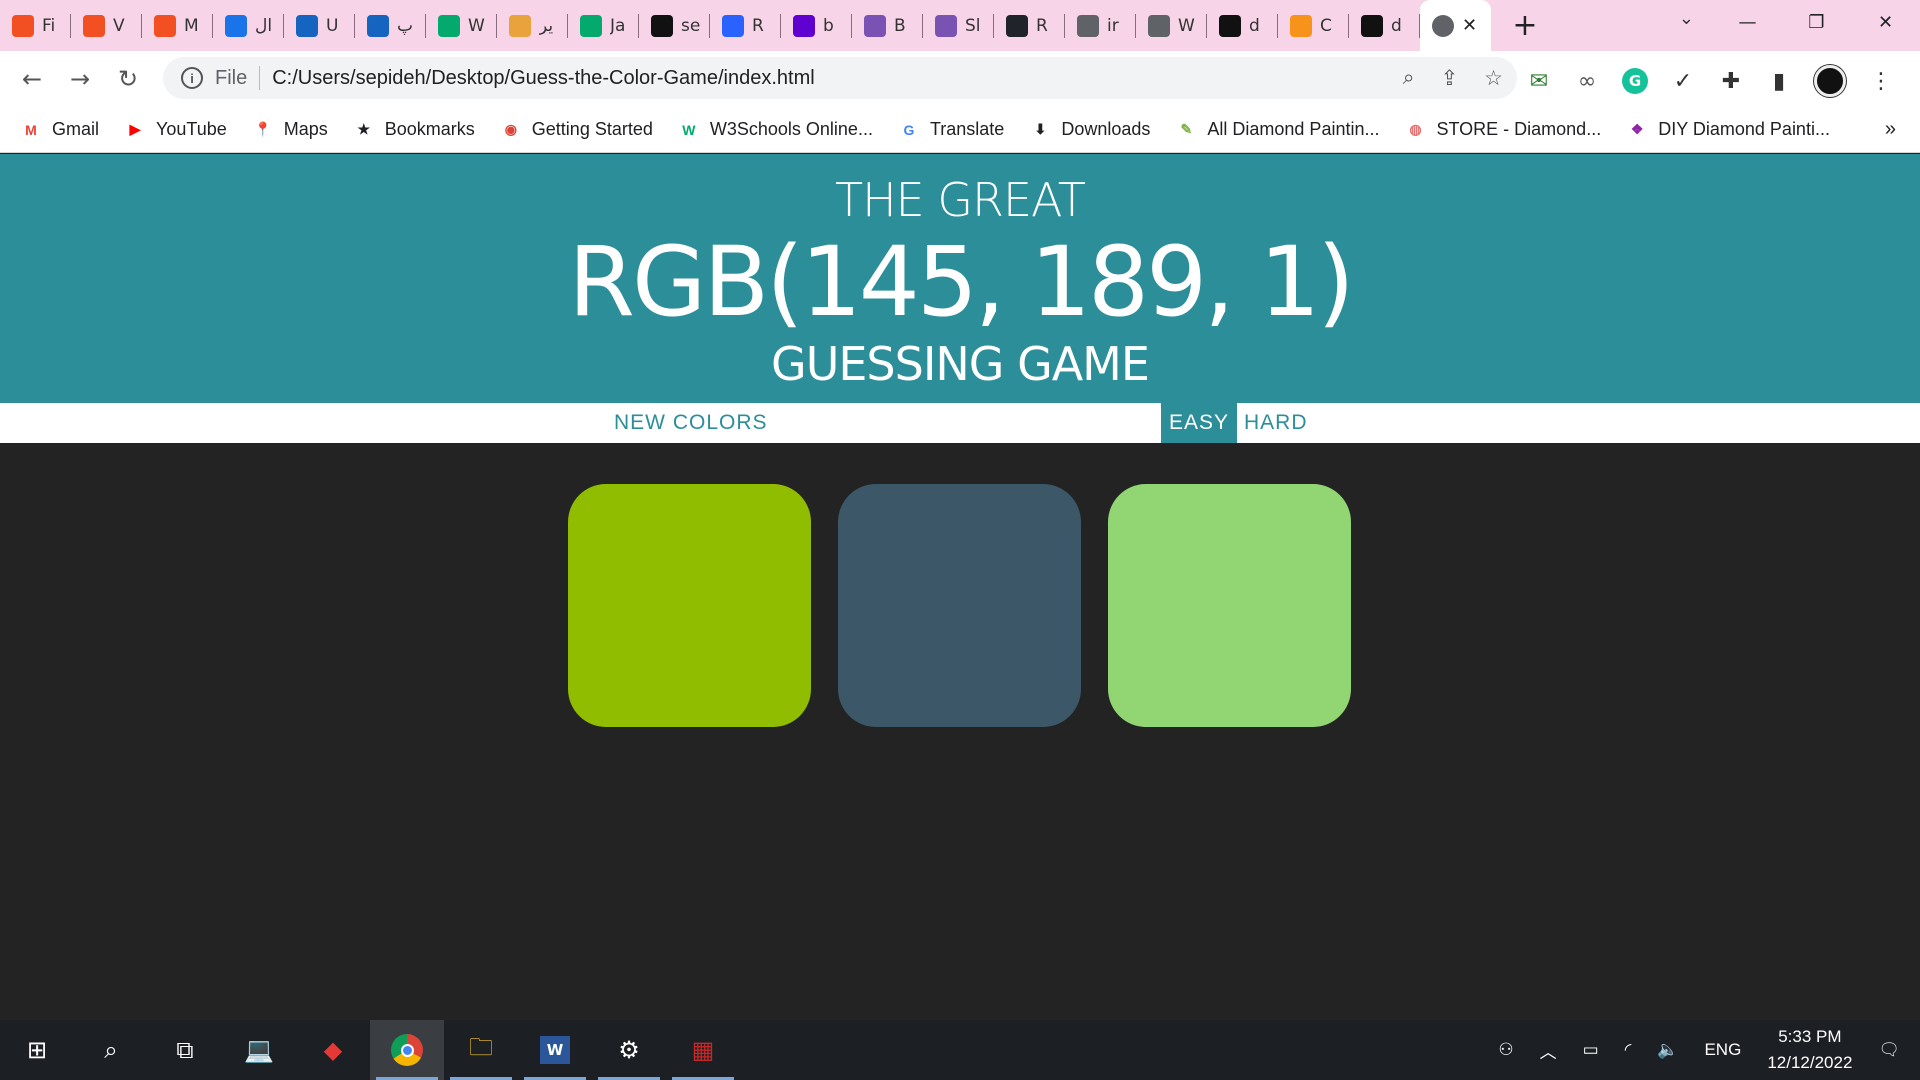 Image resolution: width=1920 pixels, height=1080 pixels. Describe the element at coordinates (1628, 1050) in the screenshot. I see `wifi-icon: ◜` at that location.